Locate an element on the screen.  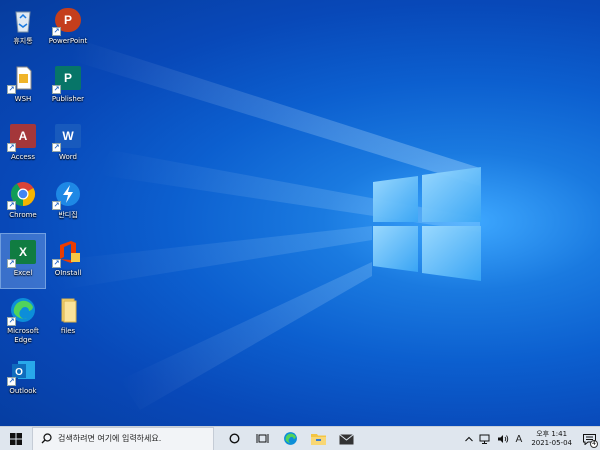
svg-text: O is located at coordinates (19, 372).